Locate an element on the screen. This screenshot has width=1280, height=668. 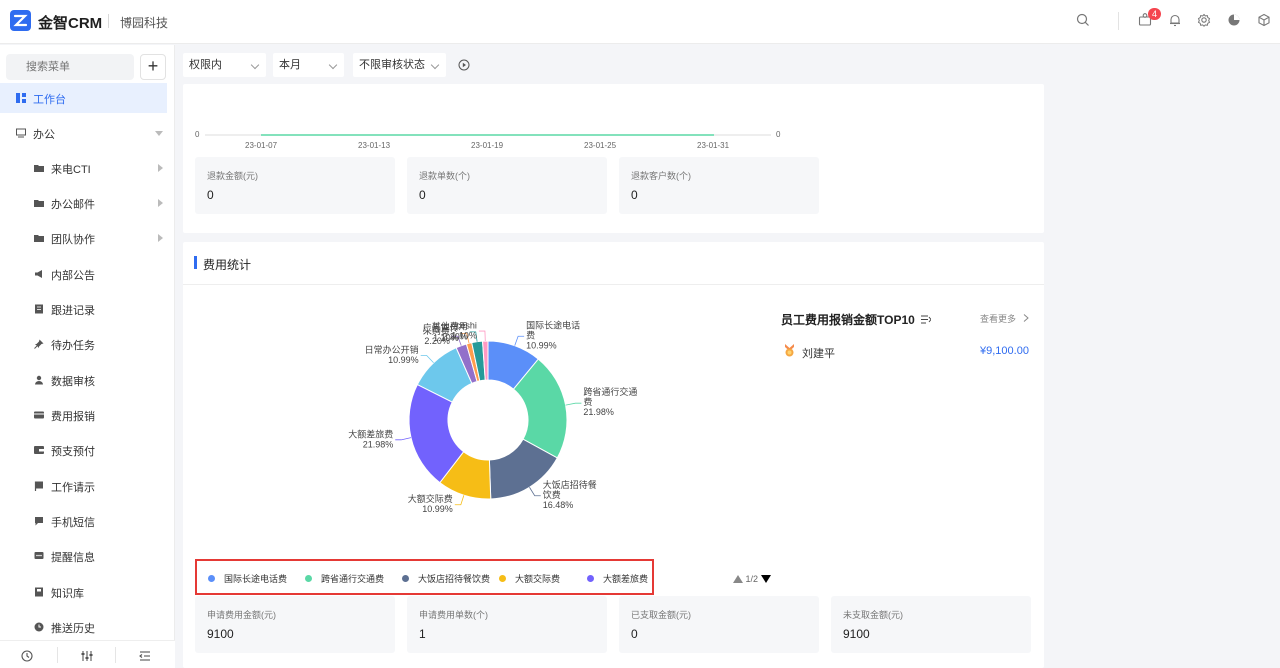
period-select: 本月 is located at coordinates (308, 65).